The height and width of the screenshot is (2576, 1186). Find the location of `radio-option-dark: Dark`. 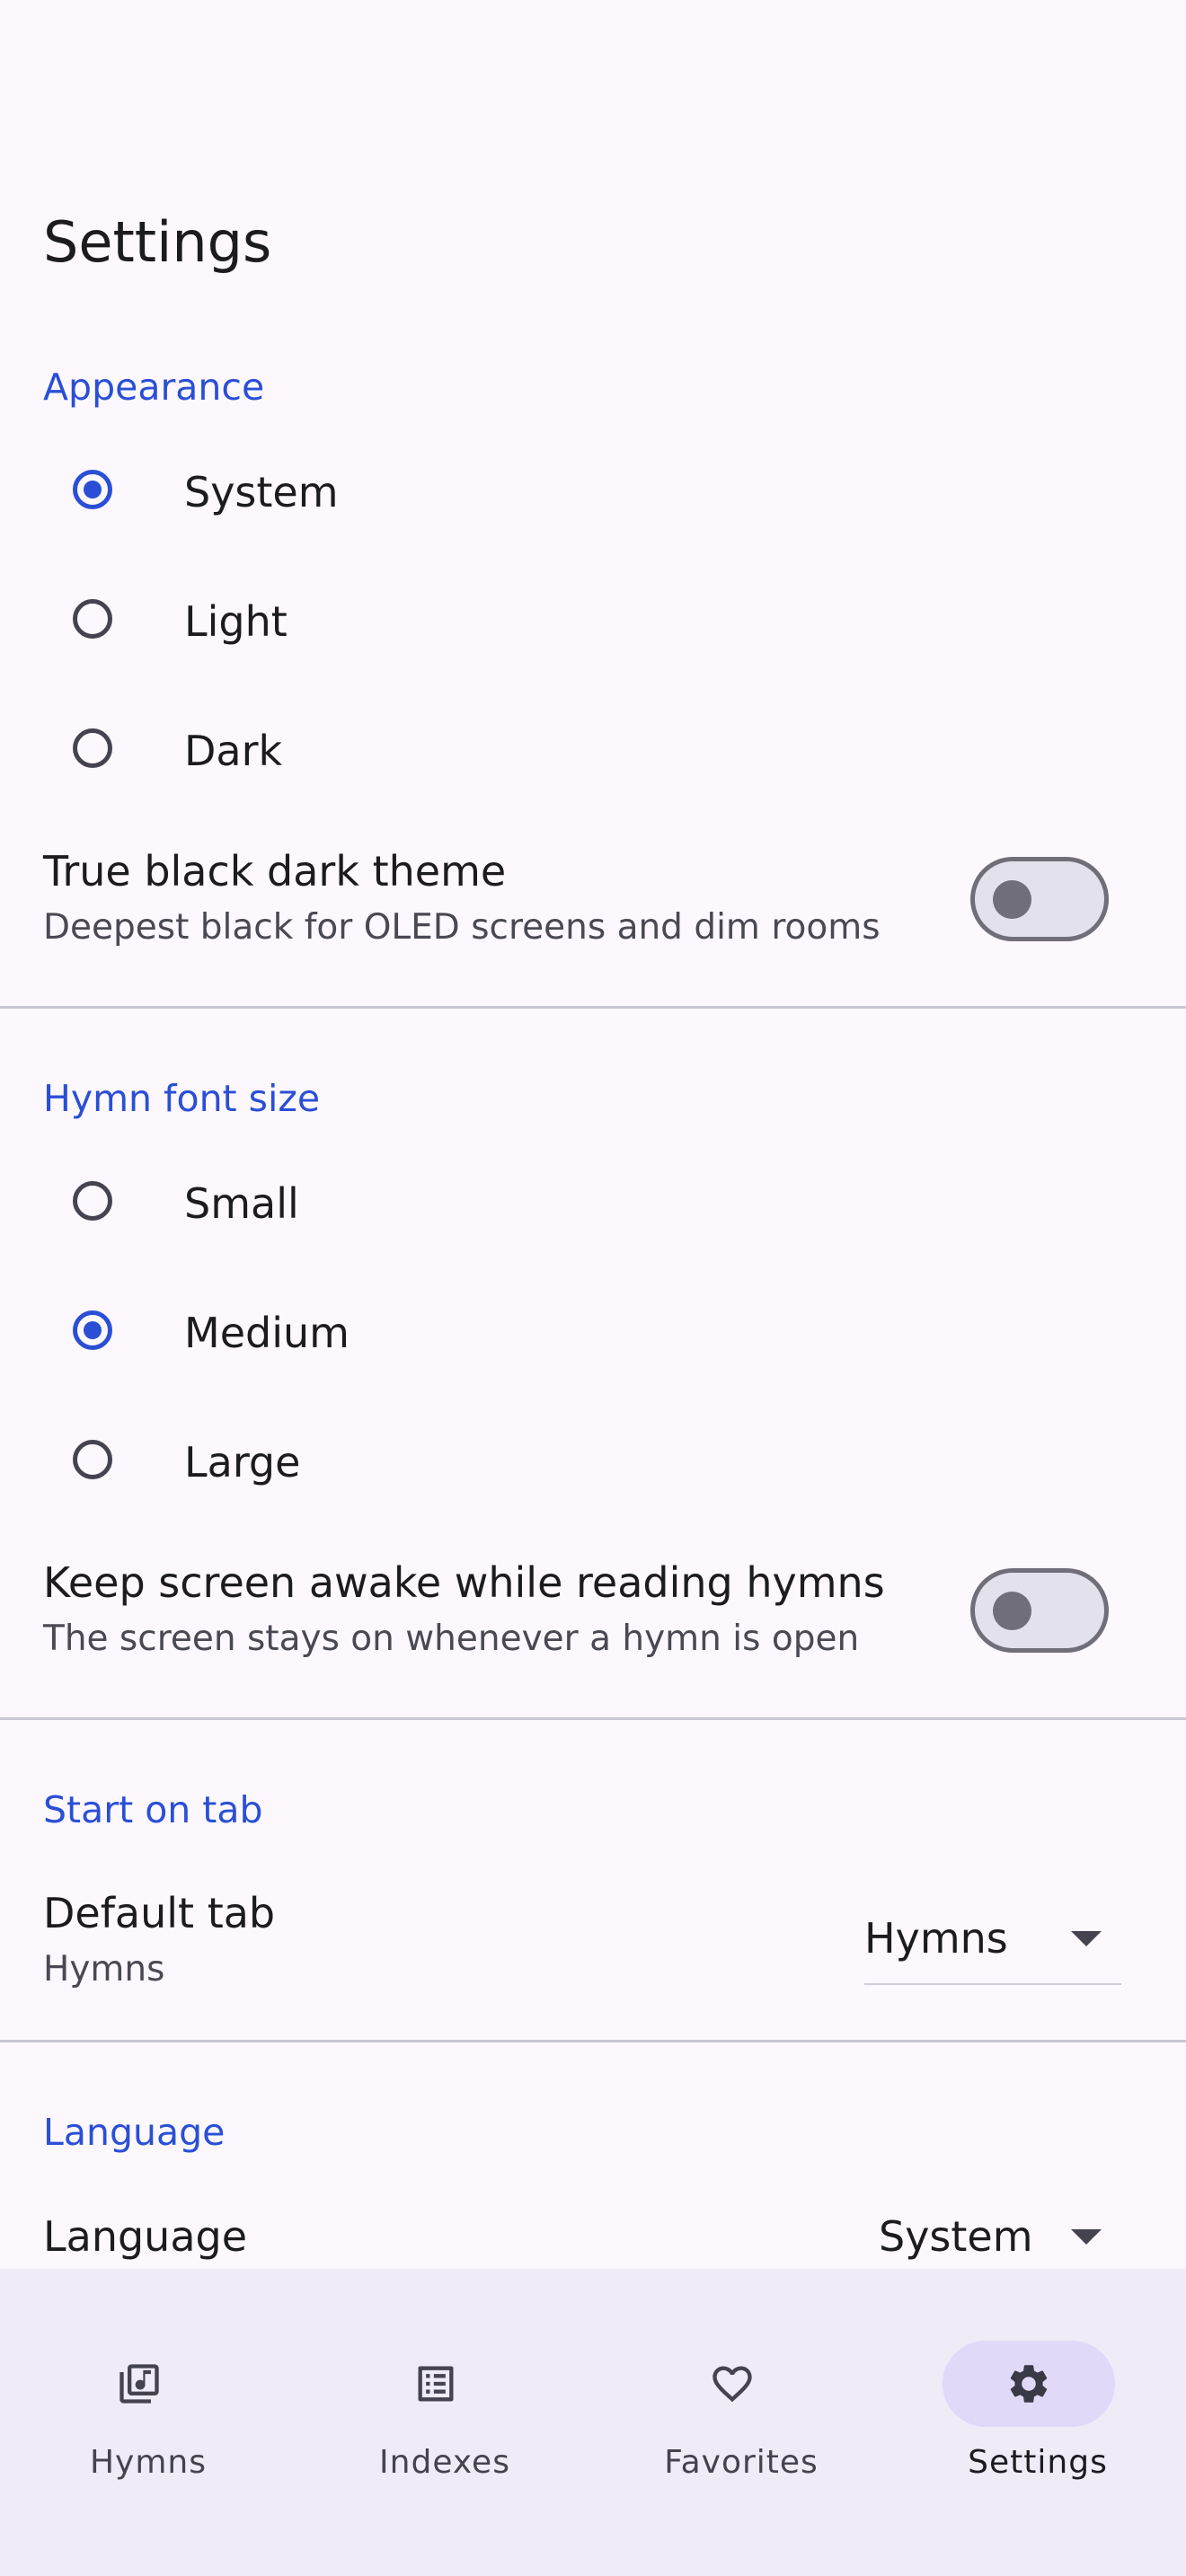

radio-option-dark: Dark is located at coordinates (593, 751).